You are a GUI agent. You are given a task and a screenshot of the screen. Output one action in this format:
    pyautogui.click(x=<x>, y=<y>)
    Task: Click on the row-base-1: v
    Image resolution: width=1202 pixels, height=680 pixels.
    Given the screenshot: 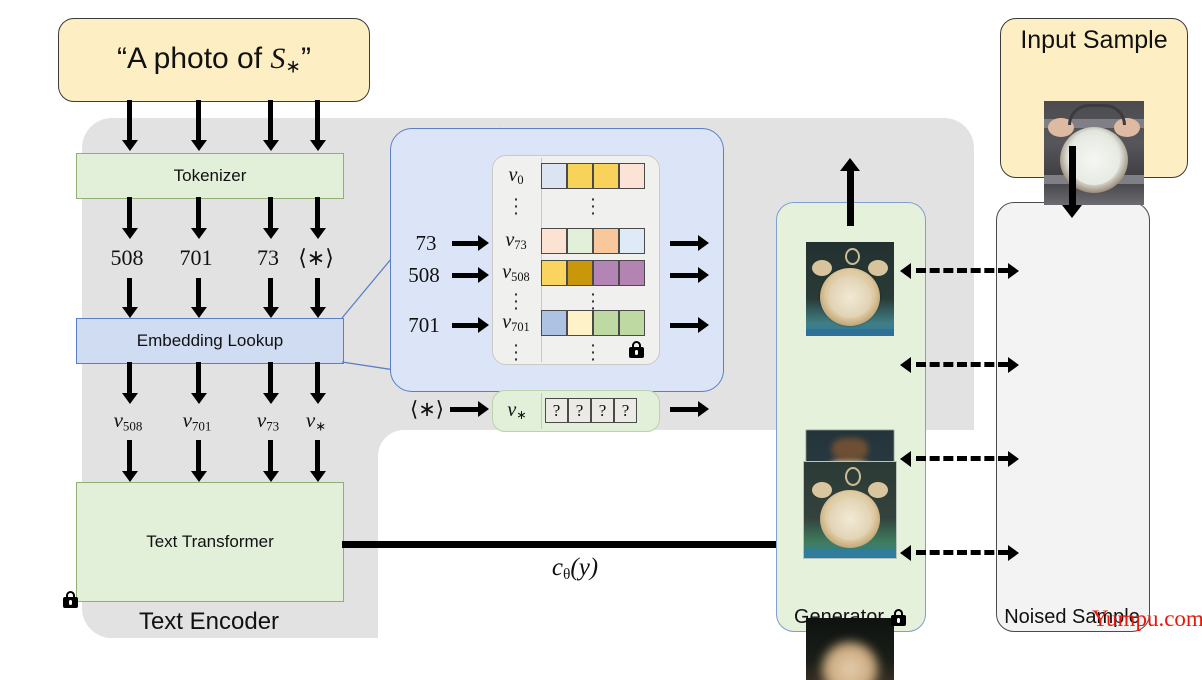 What is the action you would take?
    pyautogui.click(x=510, y=239)
    